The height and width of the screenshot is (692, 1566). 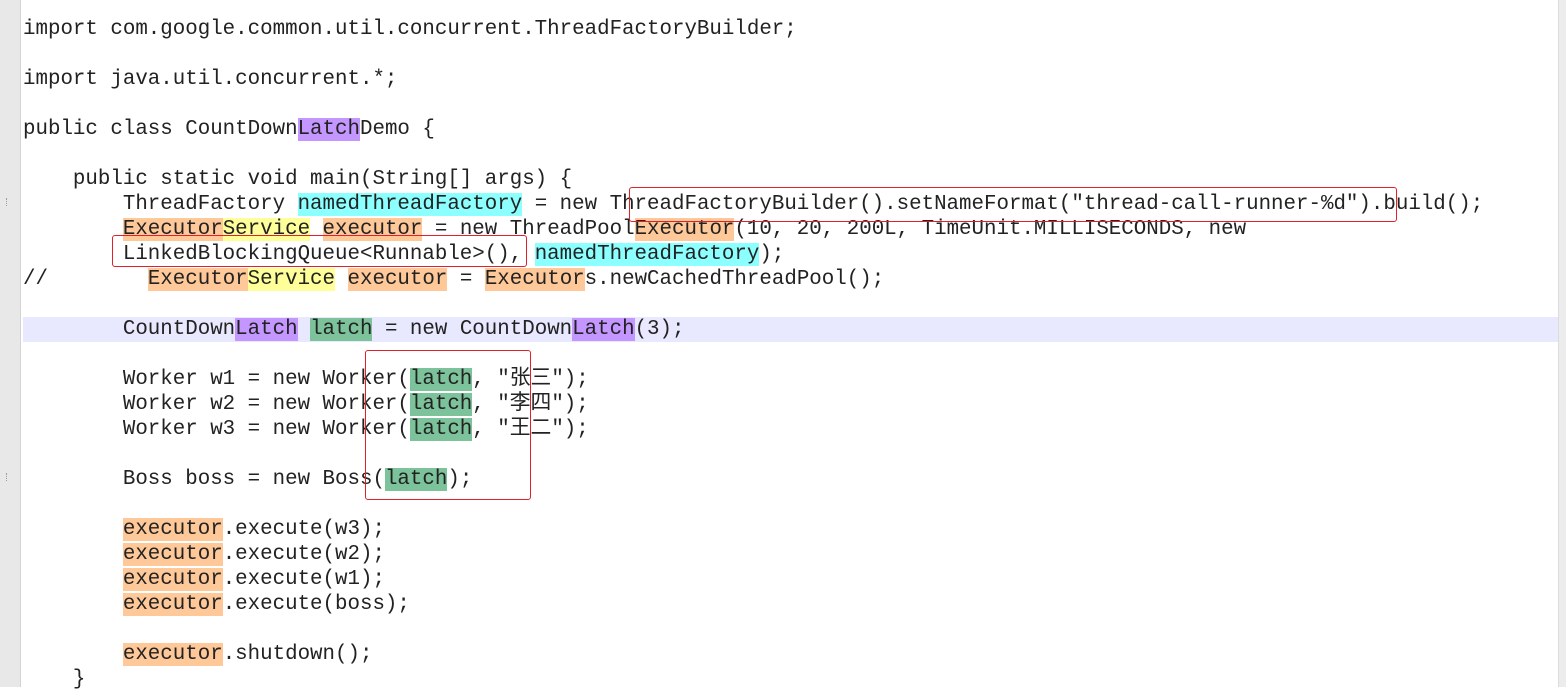 I want to click on code-text: (3);, so click(x=659, y=329).